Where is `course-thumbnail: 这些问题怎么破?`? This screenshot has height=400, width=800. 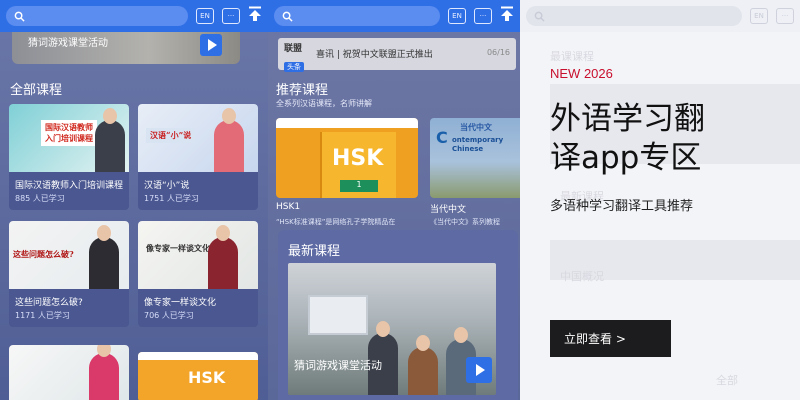
course-thumbnail: 这些问题怎么破? is located at coordinates (69, 255).